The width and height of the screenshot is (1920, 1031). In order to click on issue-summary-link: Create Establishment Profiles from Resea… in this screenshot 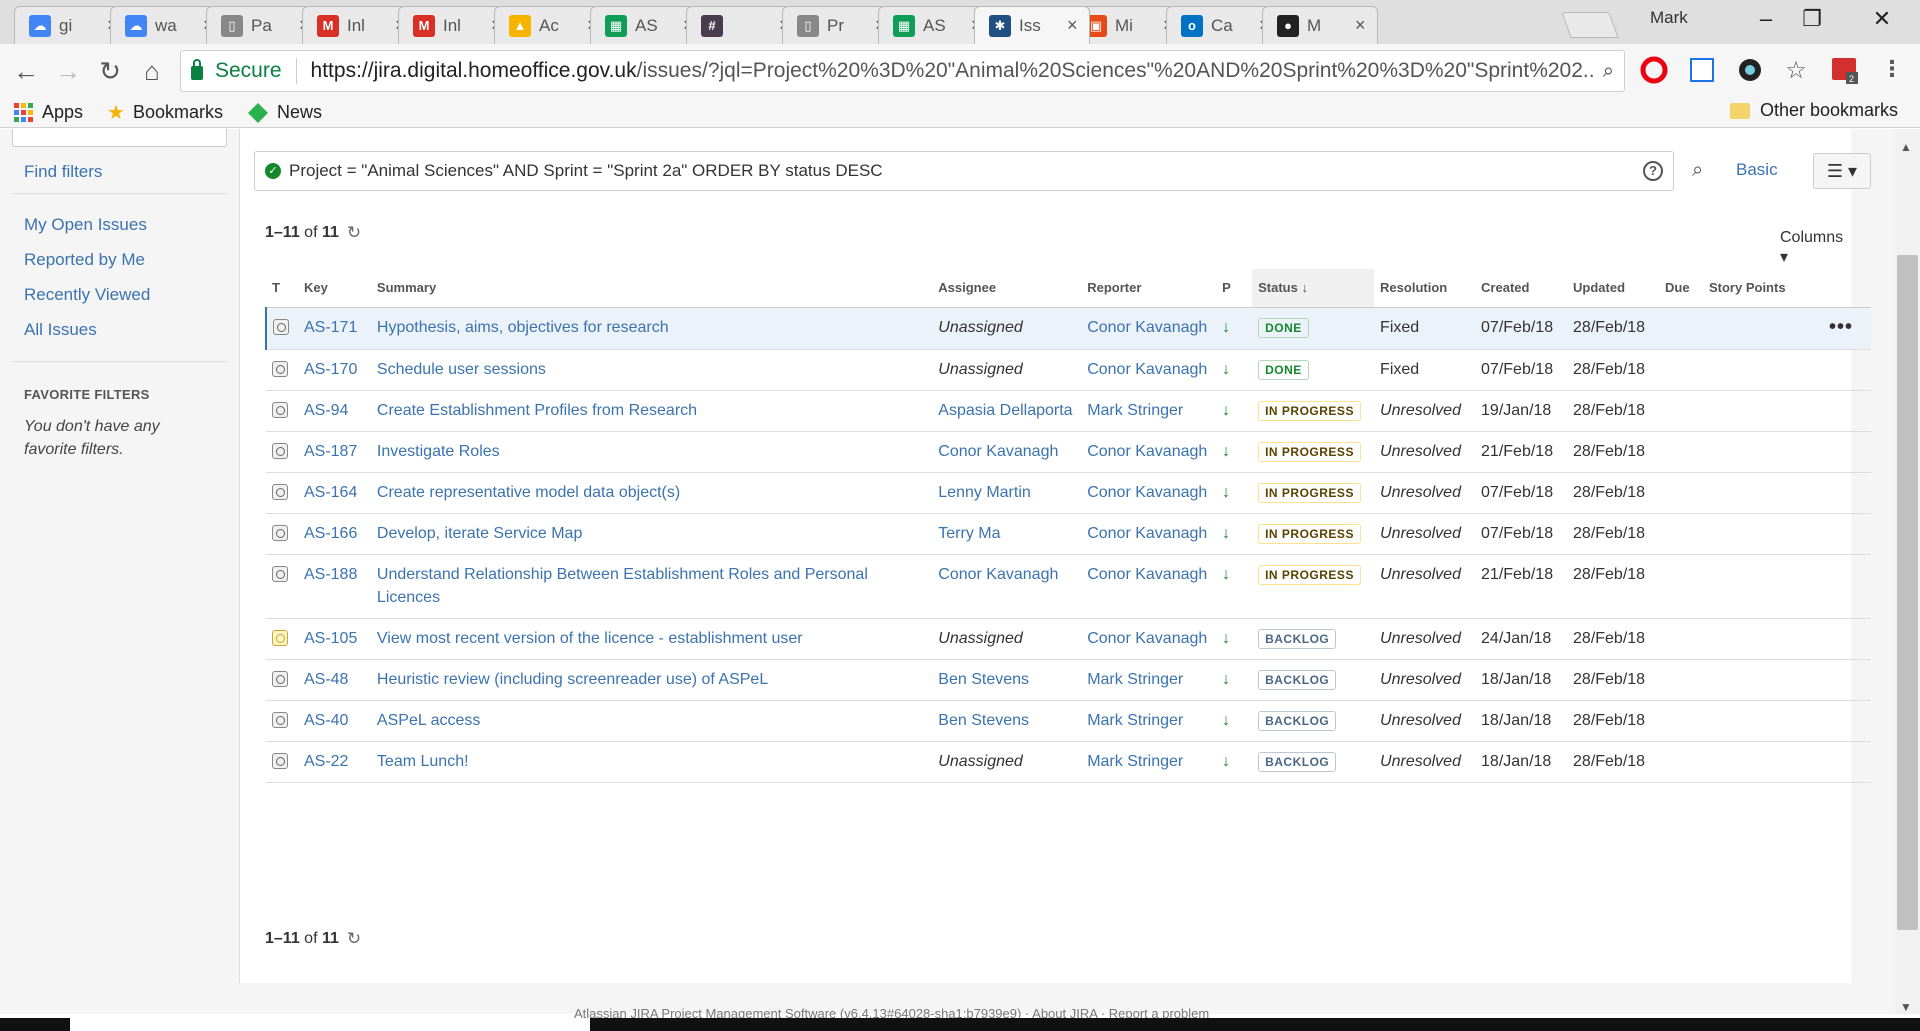, I will do `click(537, 410)`.